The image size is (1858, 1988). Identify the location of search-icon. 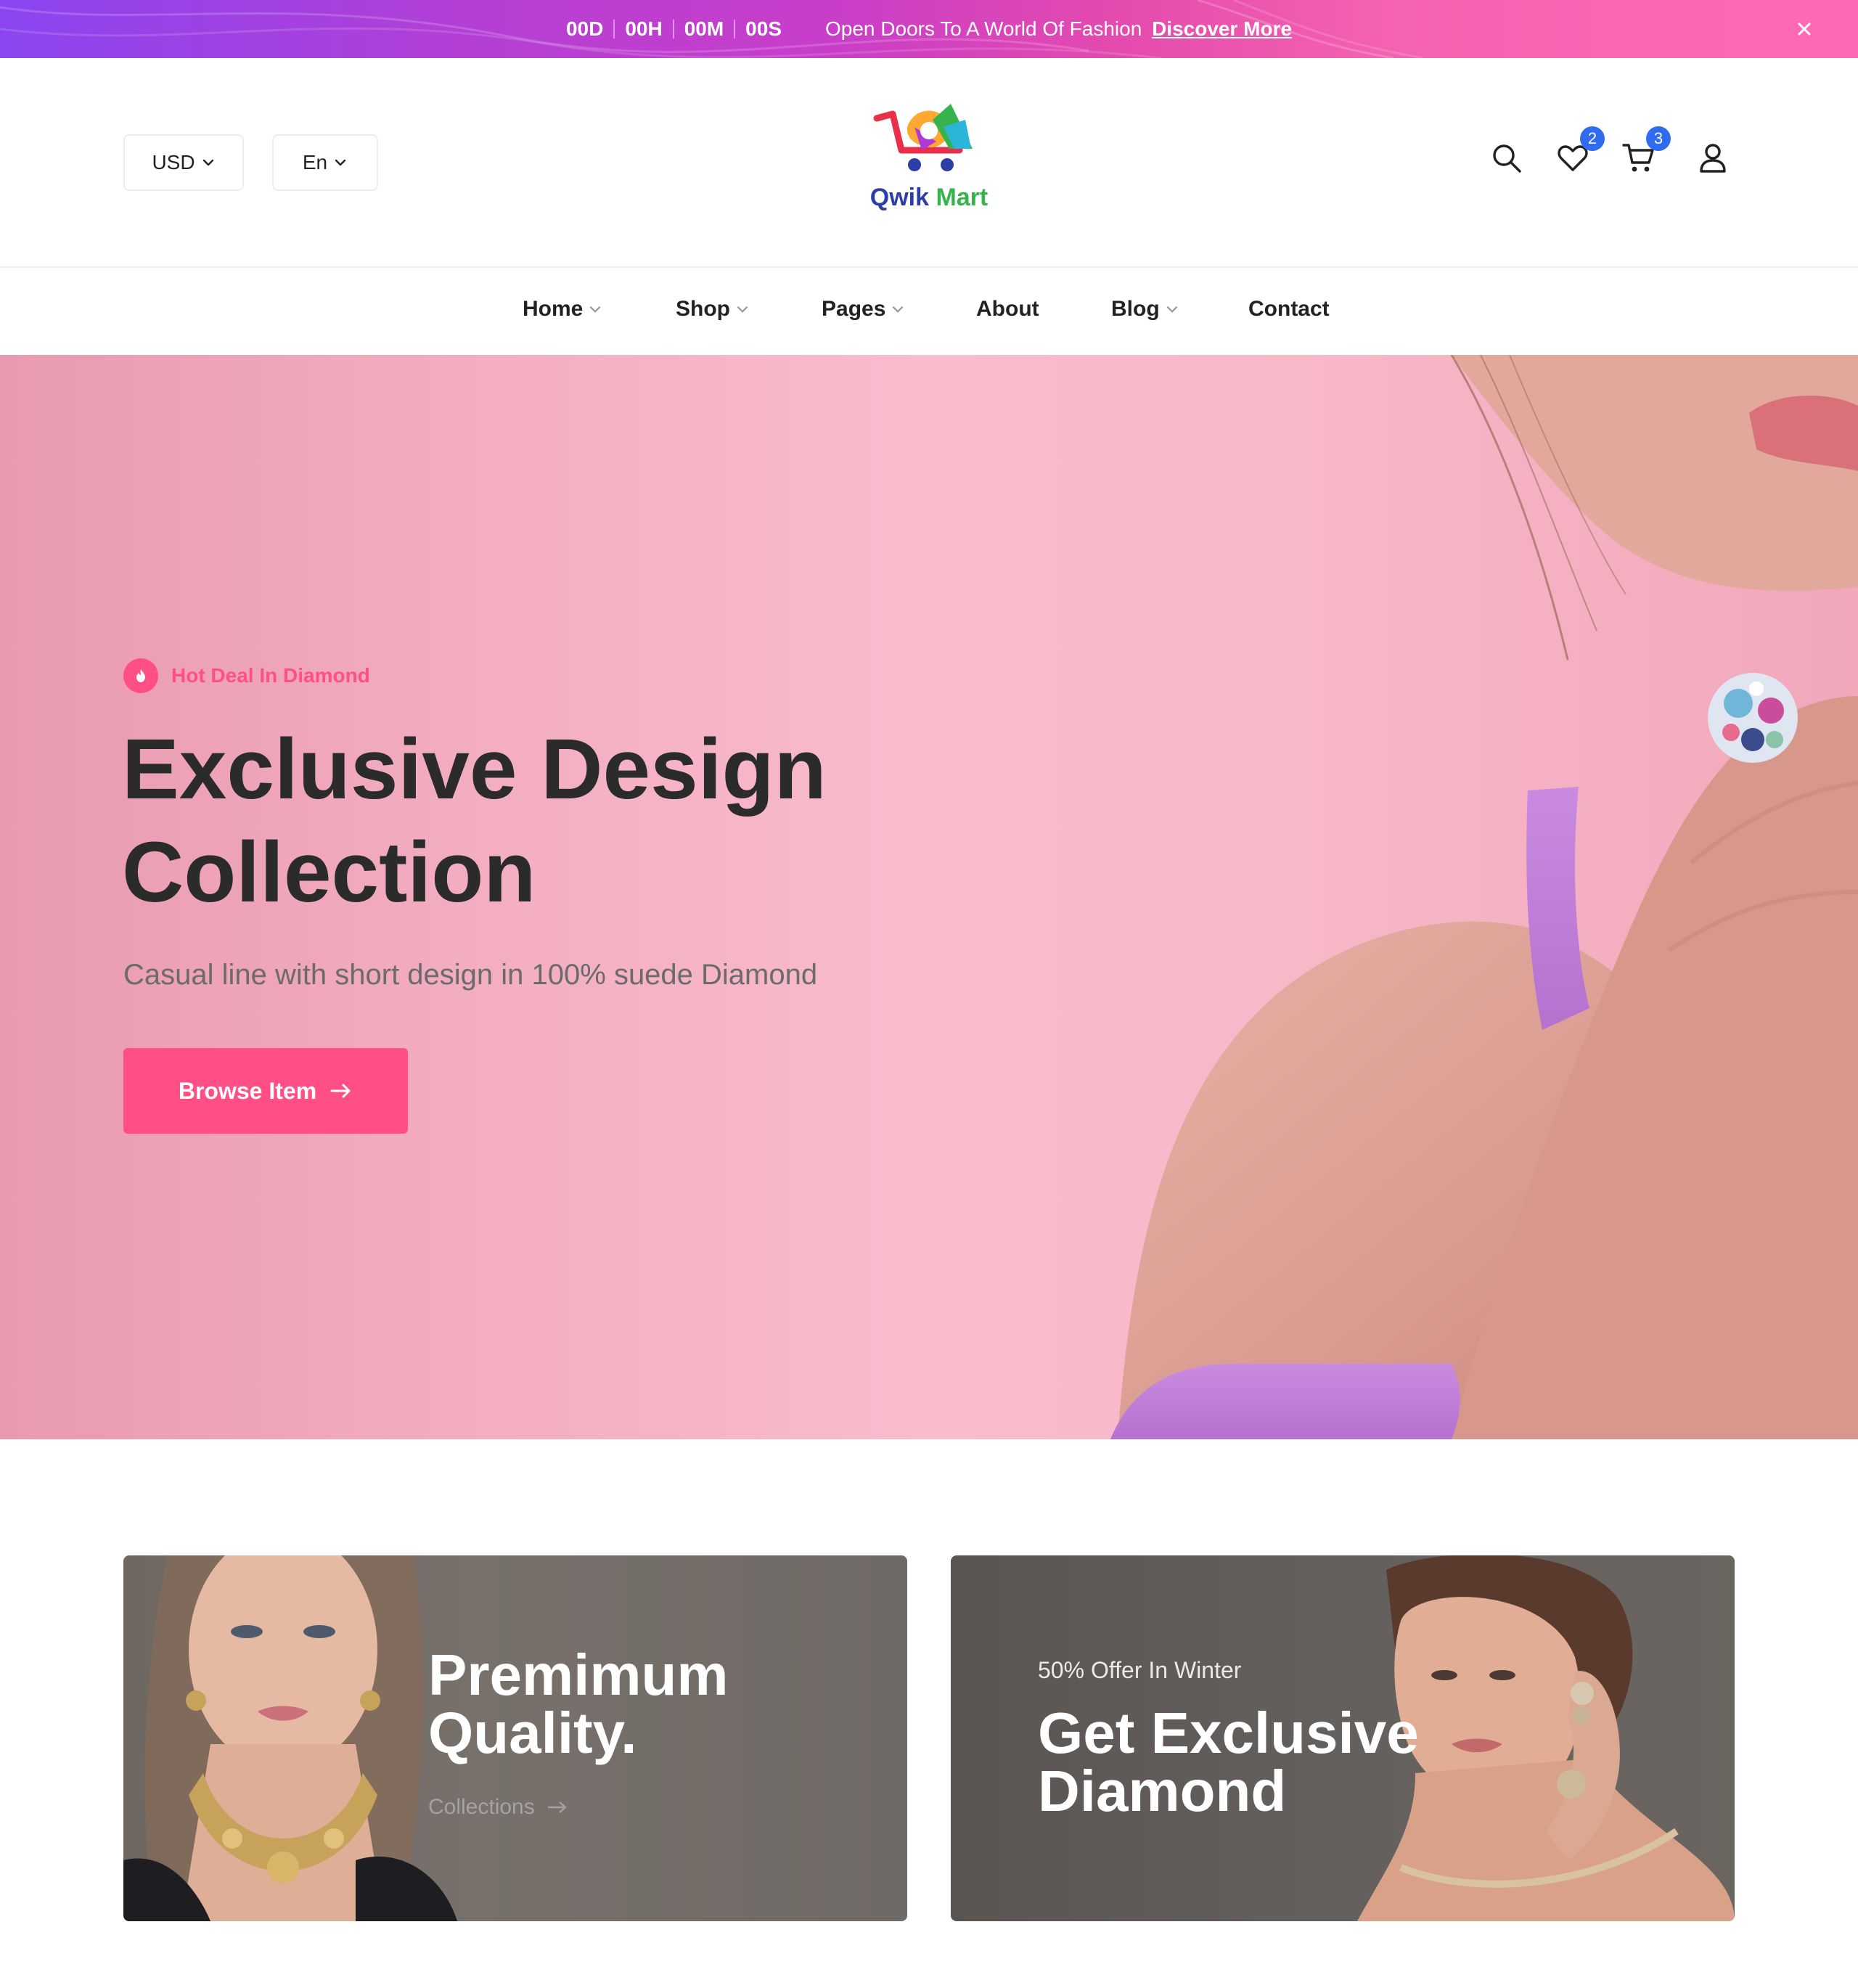
(1507, 158).